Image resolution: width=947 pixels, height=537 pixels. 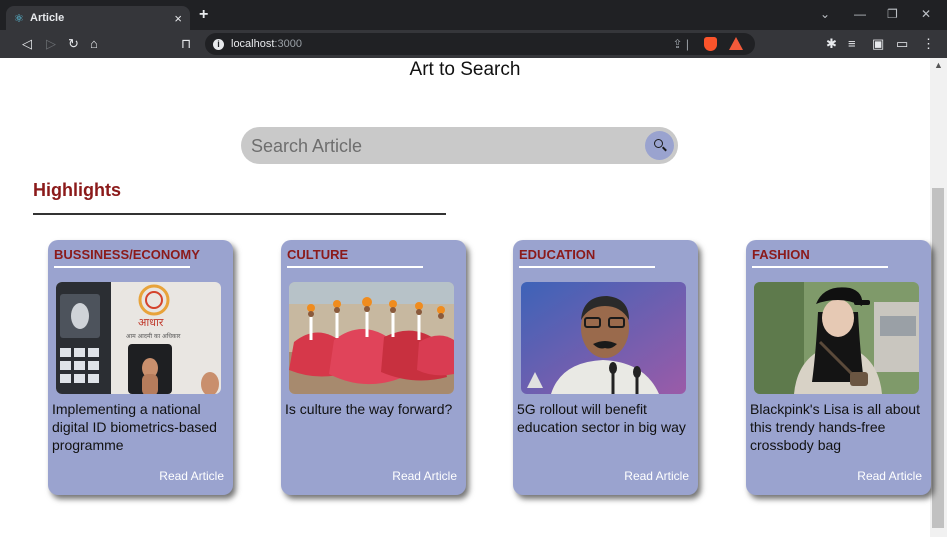 What do you see at coordinates (151, 322) in the screenshot?
I see `svg-text: आधार` at bounding box center [151, 322].